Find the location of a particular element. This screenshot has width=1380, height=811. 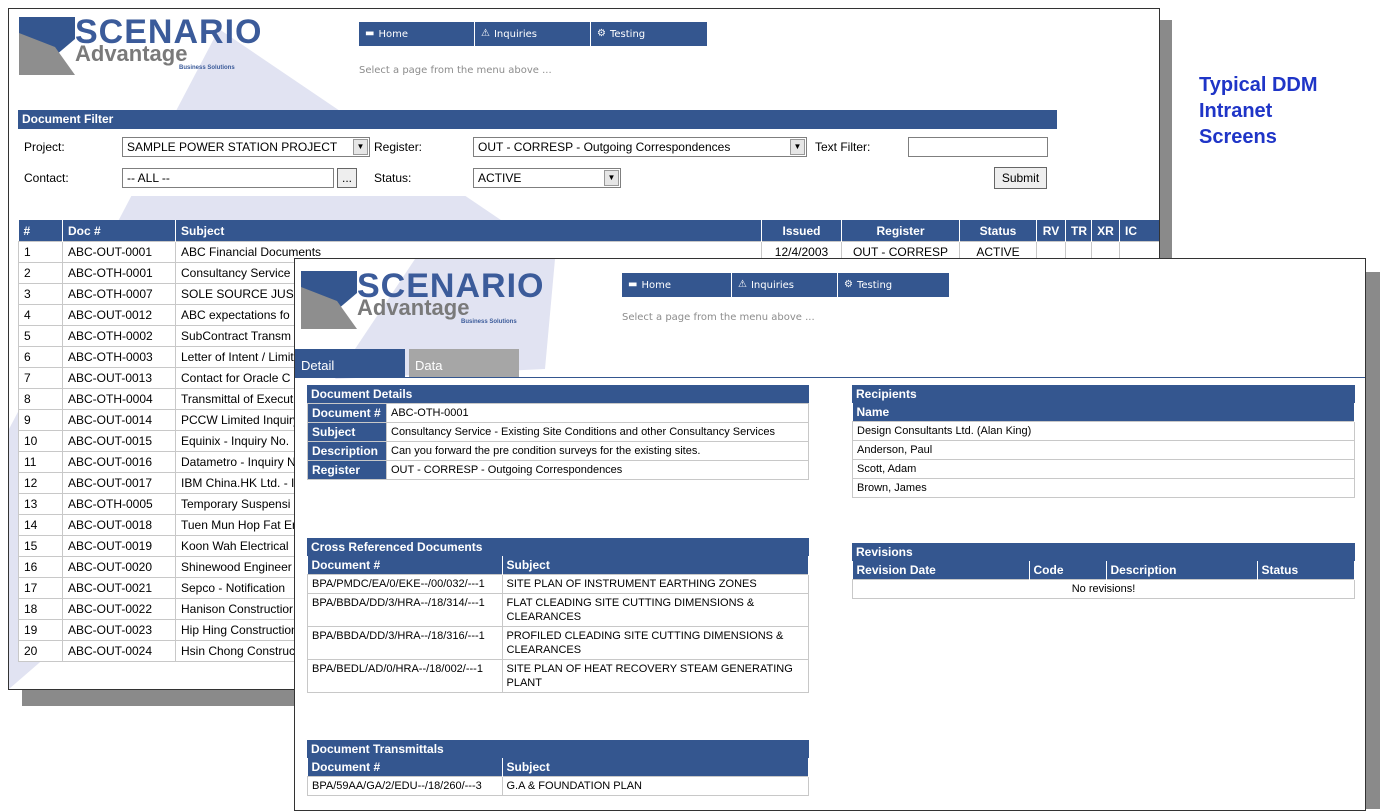

doc-number: ABC-OTH-0001 is located at coordinates (119, 273).